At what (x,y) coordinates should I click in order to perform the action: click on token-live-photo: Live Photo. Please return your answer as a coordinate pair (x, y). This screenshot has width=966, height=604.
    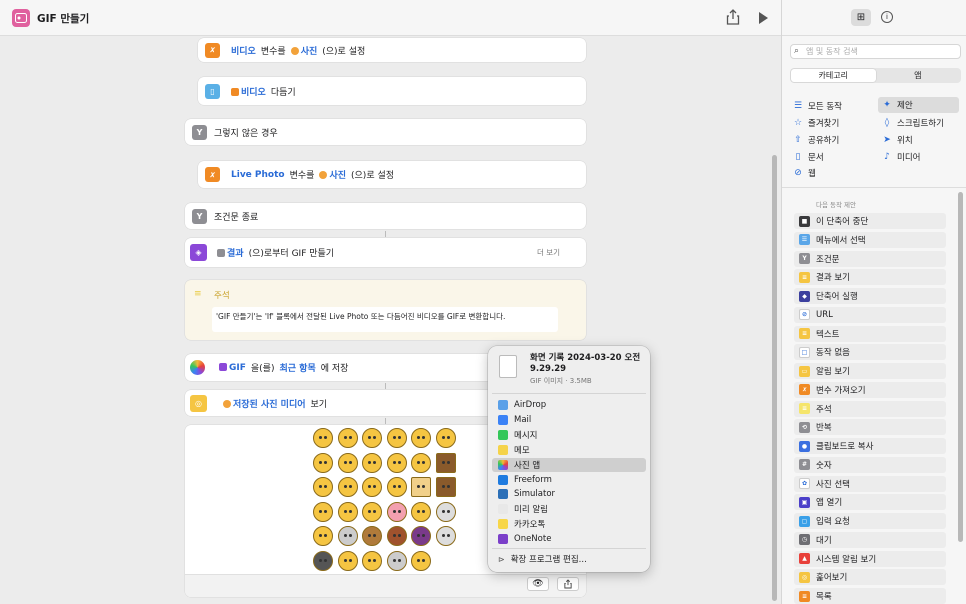
    Looking at the image, I should click on (258, 175).